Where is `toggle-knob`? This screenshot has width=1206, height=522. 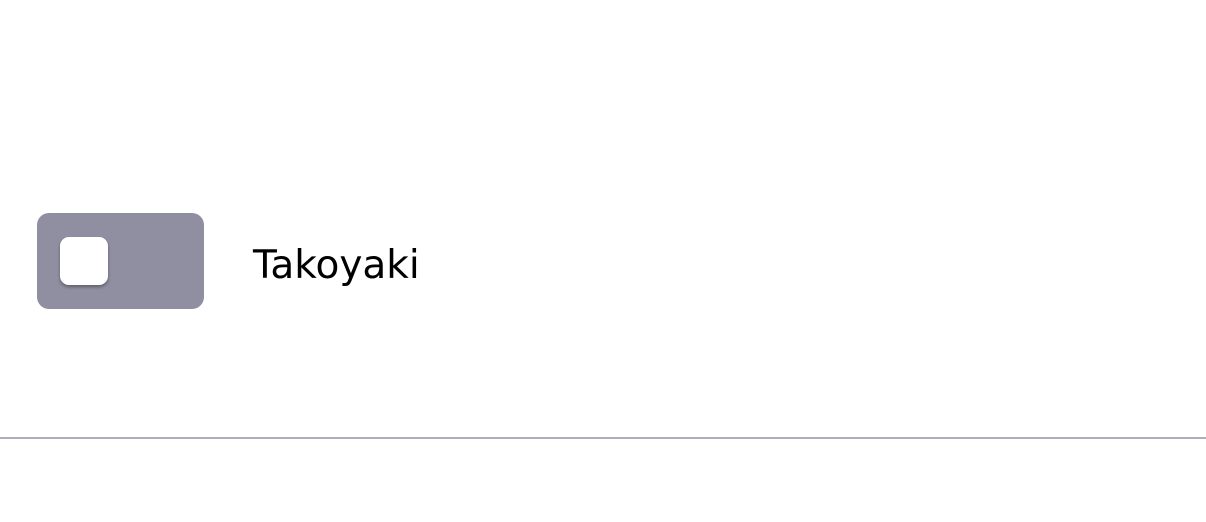 toggle-knob is located at coordinates (84, 261).